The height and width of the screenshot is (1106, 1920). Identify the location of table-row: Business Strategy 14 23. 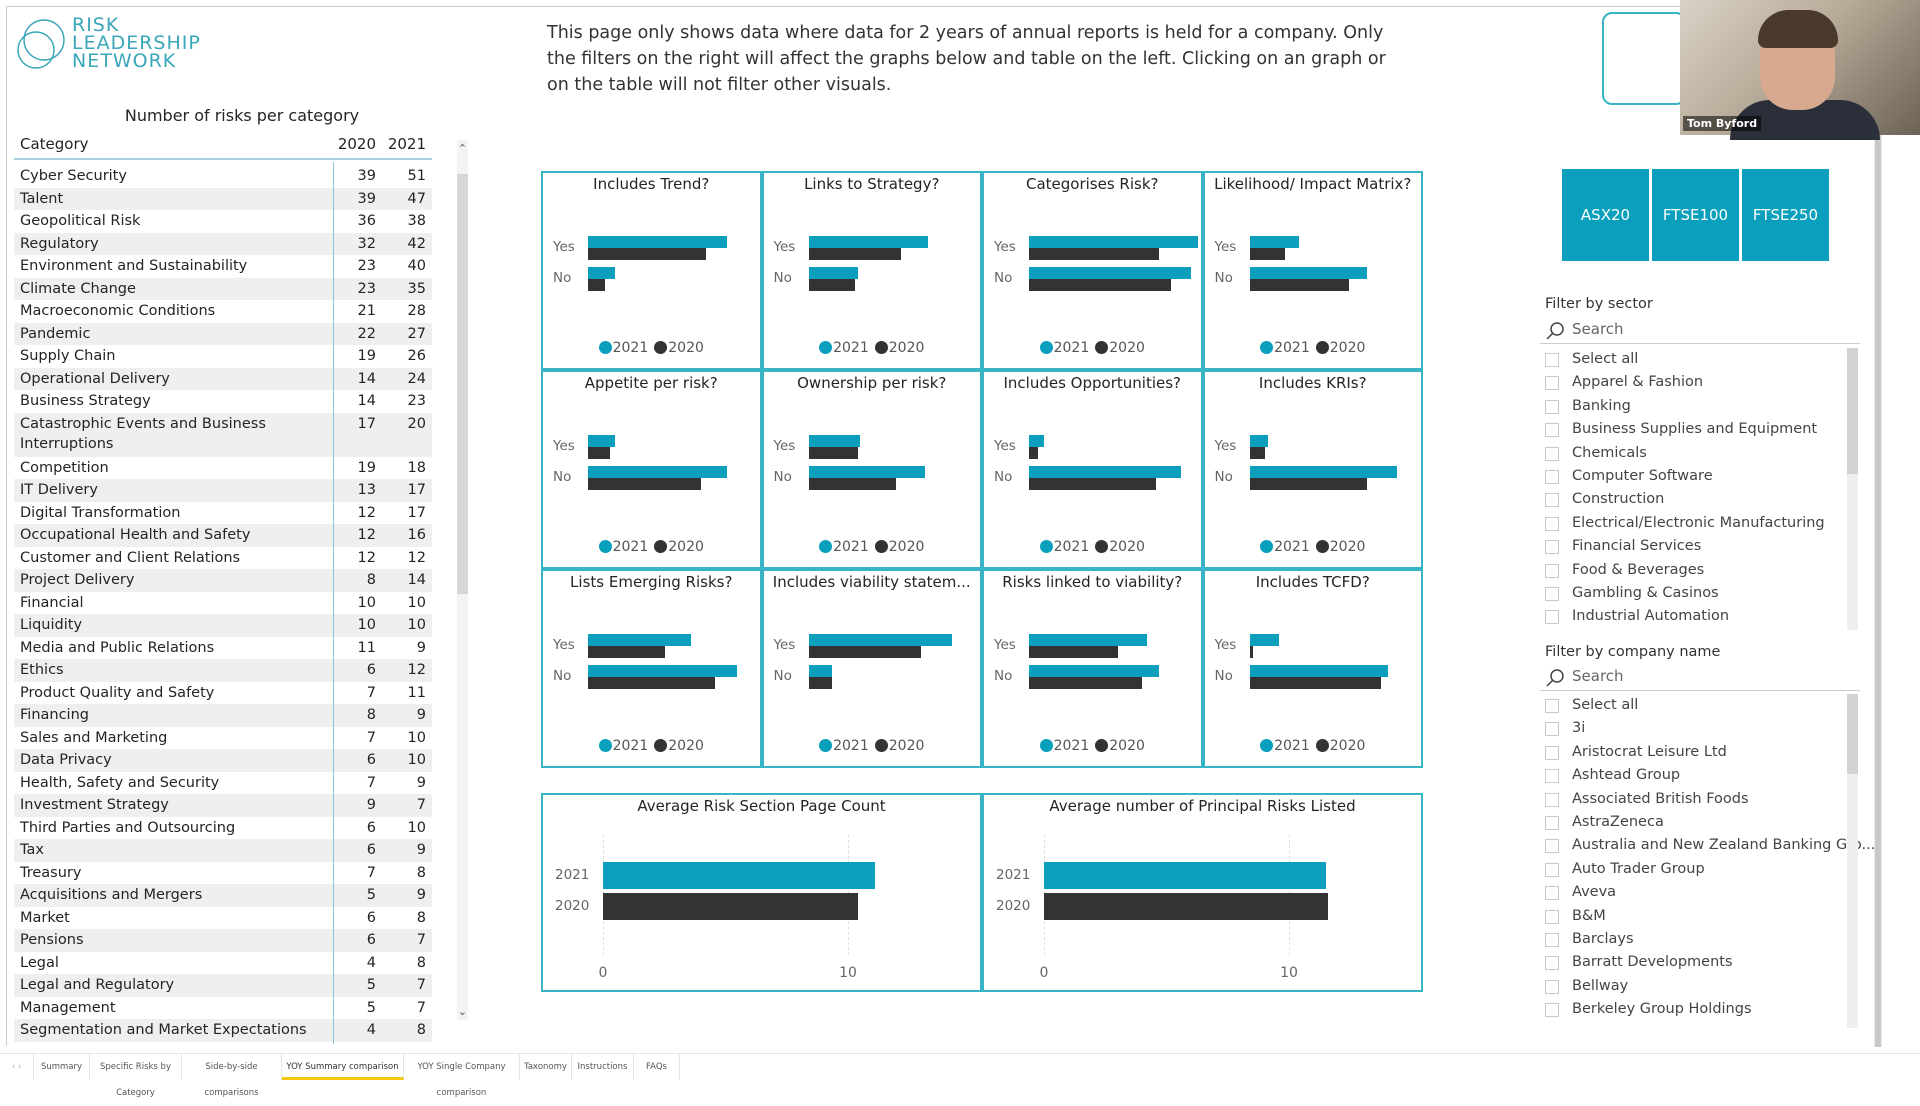
(223, 401).